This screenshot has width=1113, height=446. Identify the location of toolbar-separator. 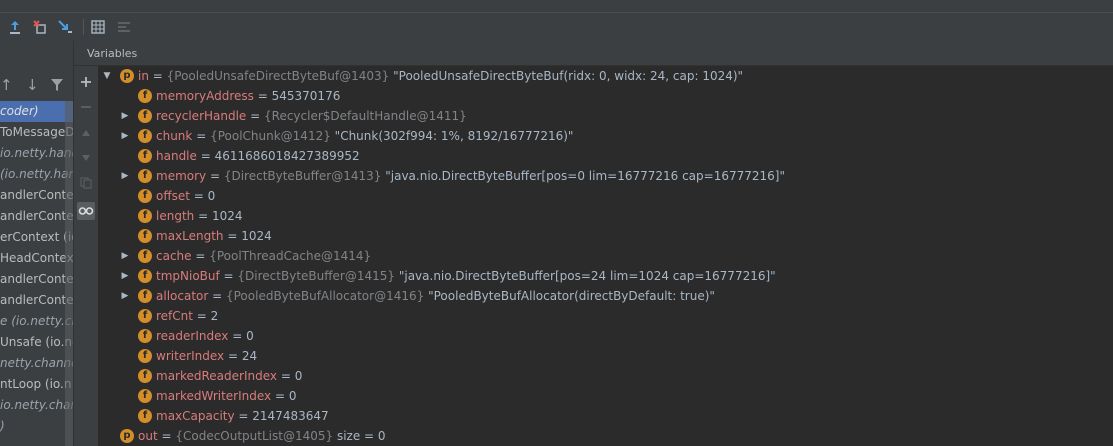
(83, 27).